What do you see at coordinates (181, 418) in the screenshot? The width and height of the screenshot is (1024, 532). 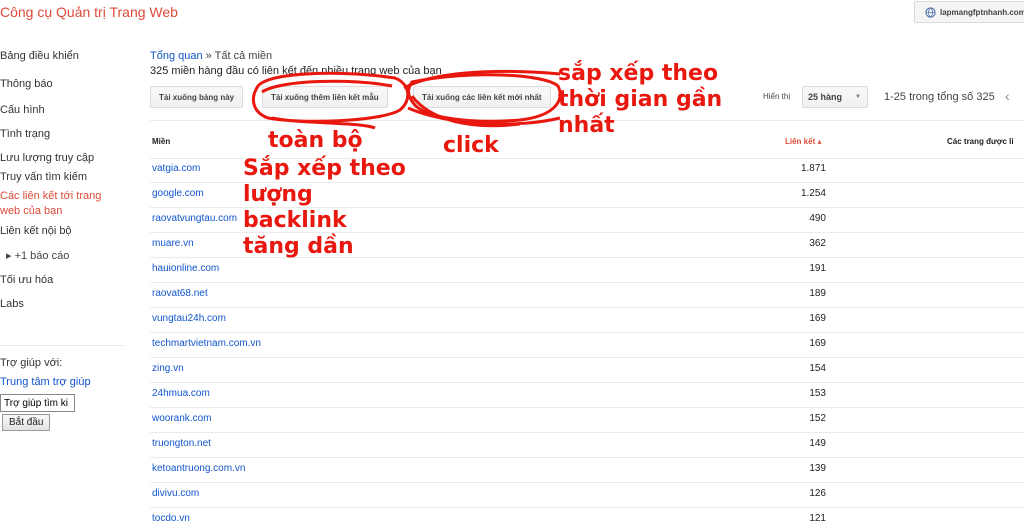 I see `domain-link: woorank.com` at bounding box center [181, 418].